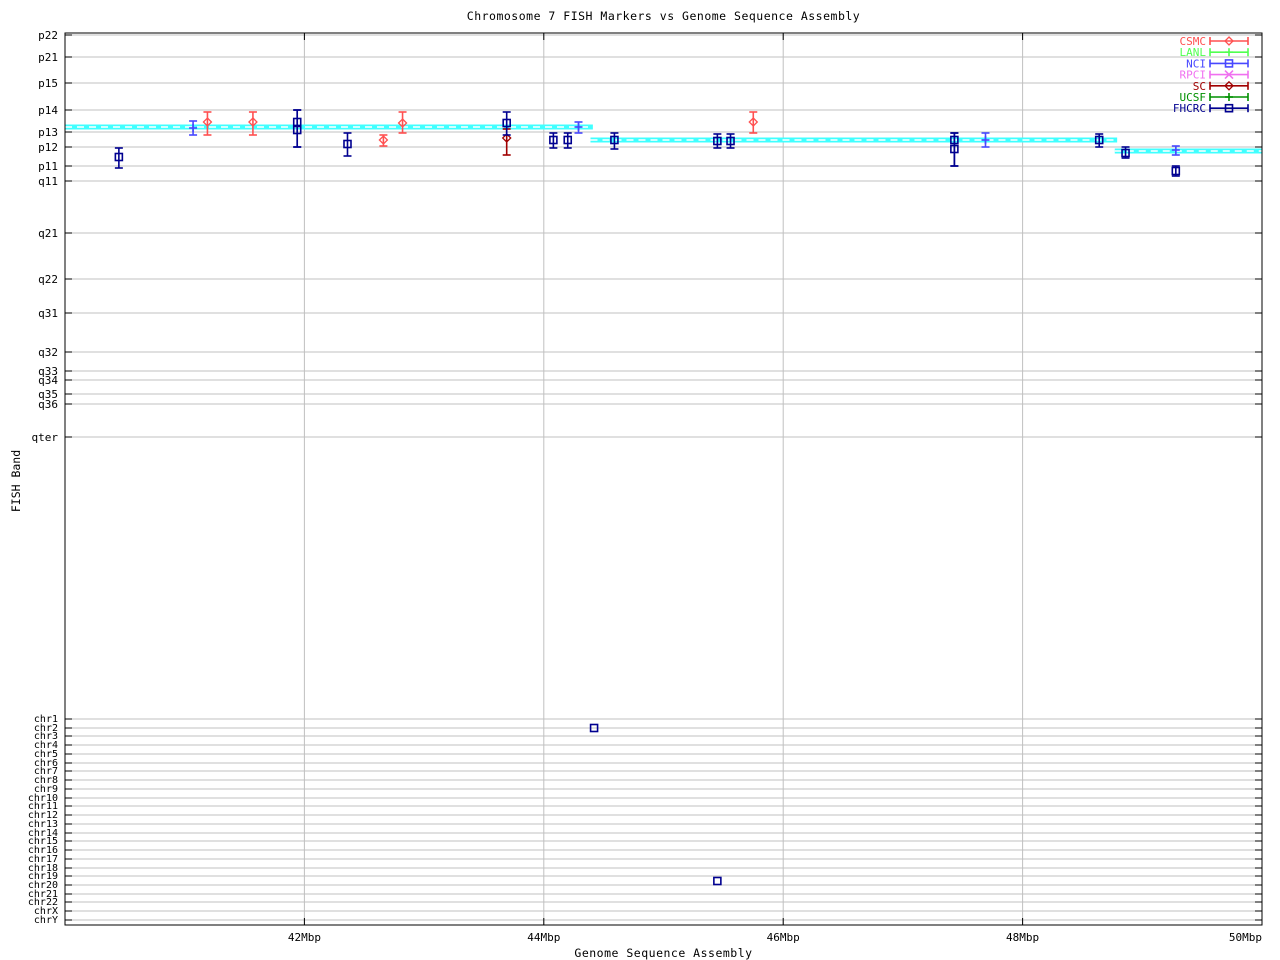  I want to click on legend-label-fhcrc: FHCRC, so click(1189, 108).